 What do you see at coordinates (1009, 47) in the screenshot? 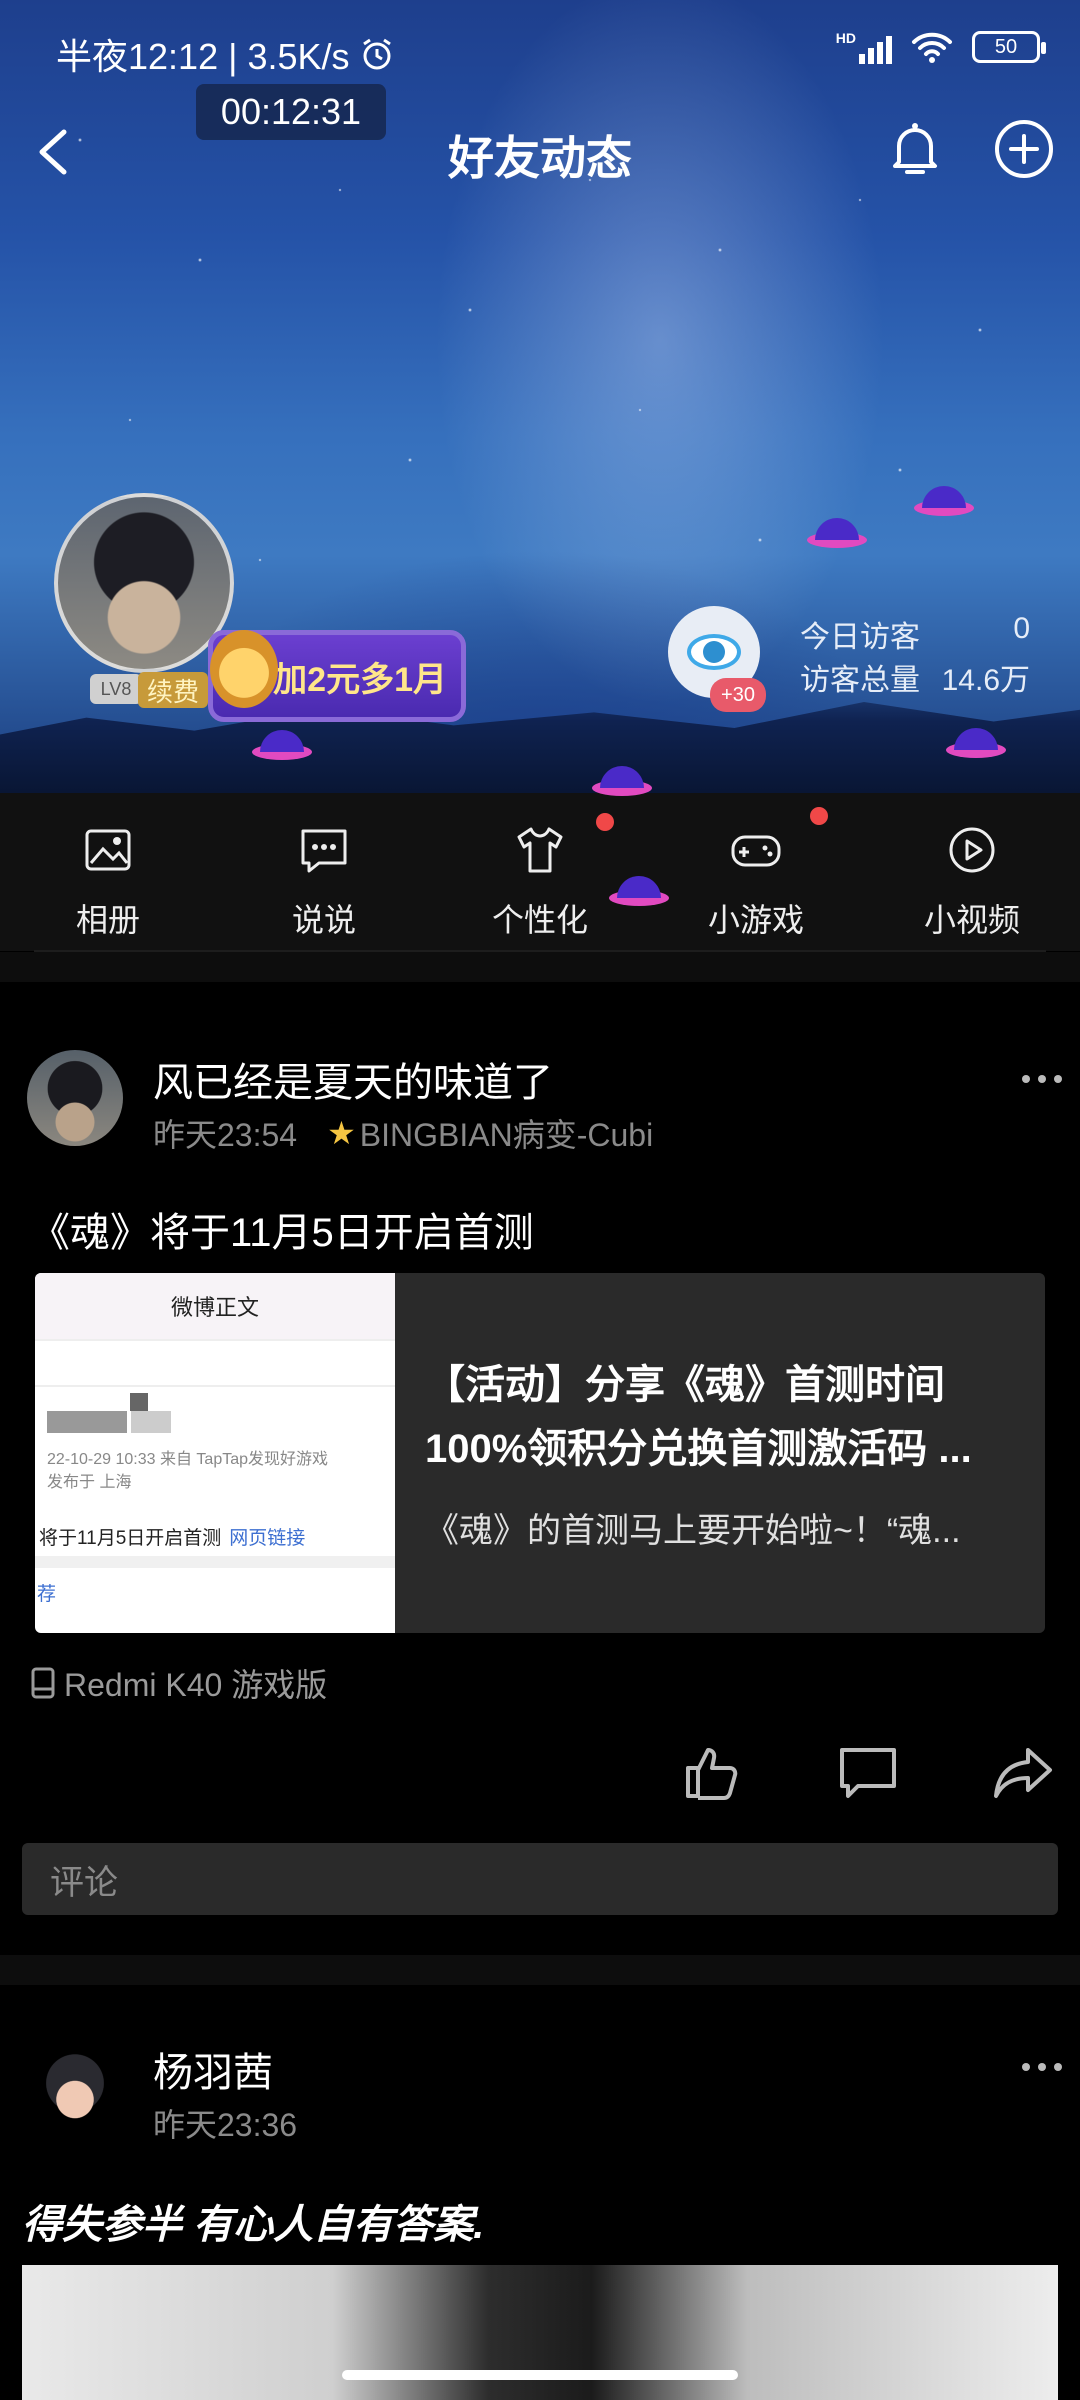
I see `battery-icon: 50` at bounding box center [1009, 47].